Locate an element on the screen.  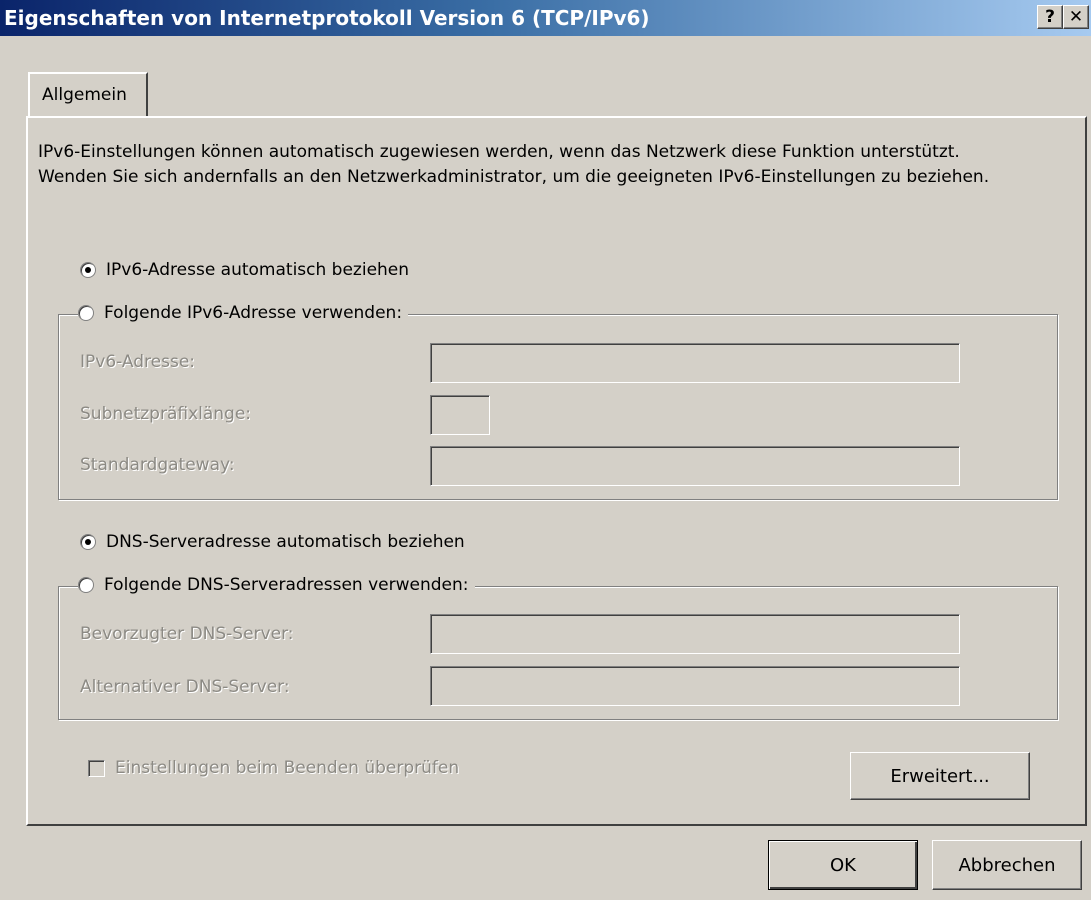
default-gateway-field is located at coordinates (695, 466).